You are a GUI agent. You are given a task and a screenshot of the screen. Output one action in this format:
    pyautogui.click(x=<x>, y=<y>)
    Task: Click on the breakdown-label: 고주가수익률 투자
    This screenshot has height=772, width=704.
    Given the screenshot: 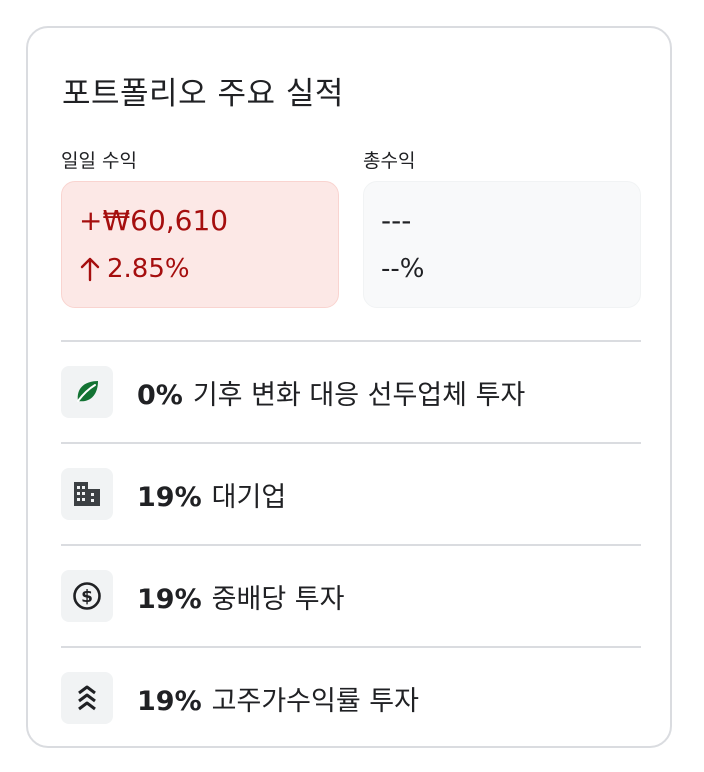 What is the action you would take?
    pyautogui.click(x=315, y=701)
    